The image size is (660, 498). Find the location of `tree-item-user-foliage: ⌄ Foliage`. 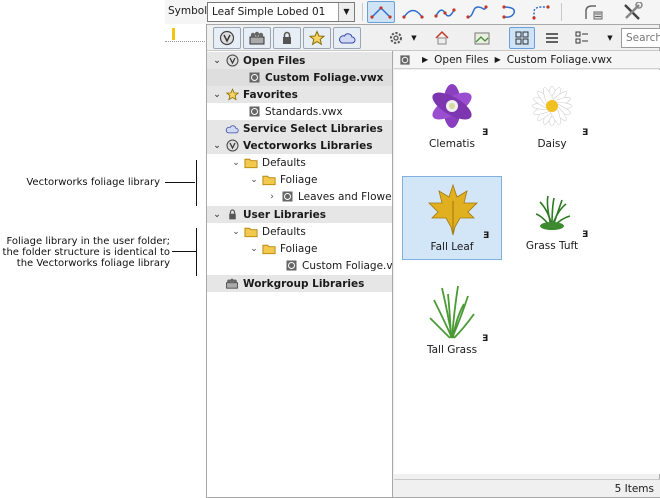

tree-item-user-foliage: ⌄ Foliage is located at coordinates (299, 248).